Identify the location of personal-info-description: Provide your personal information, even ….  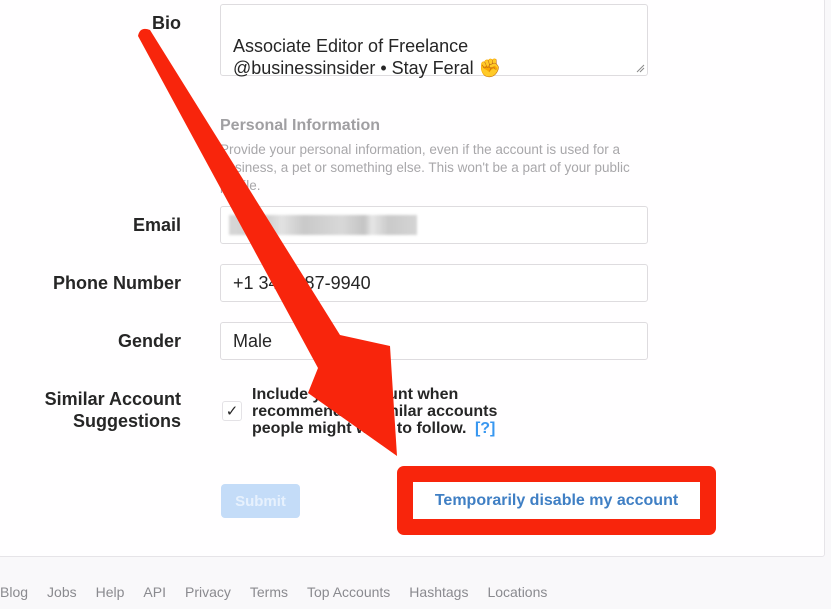
(425, 167).